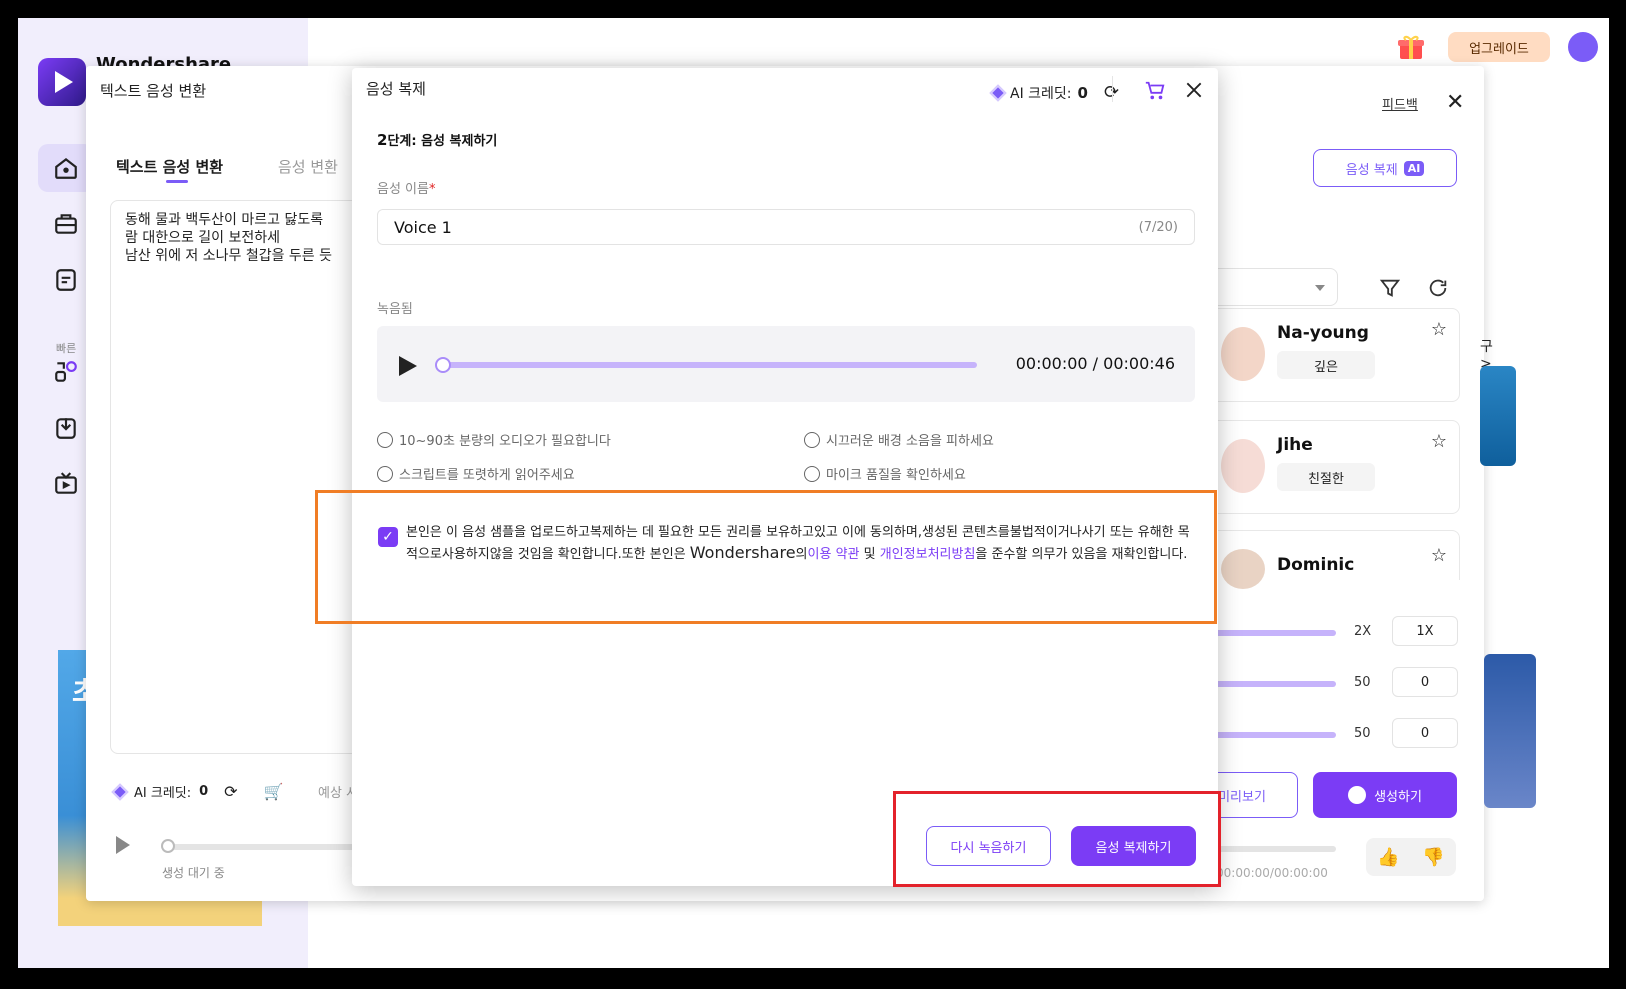  What do you see at coordinates (406, 189) in the screenshot?
I see `voice-name-label: 음성 이름*` at bounding box center [406, 189].